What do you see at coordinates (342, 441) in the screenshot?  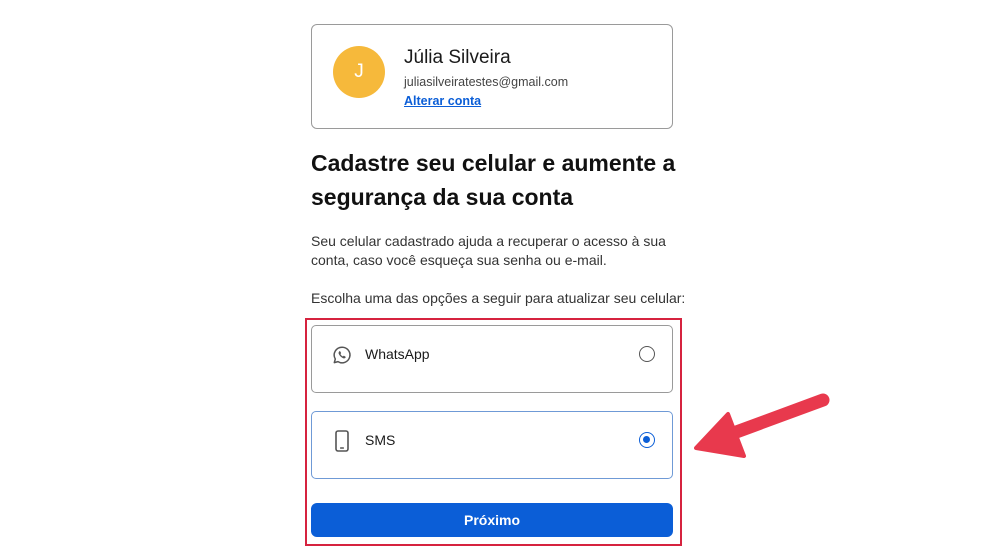 I see `phone-icon` at bounding box center [342, 441].